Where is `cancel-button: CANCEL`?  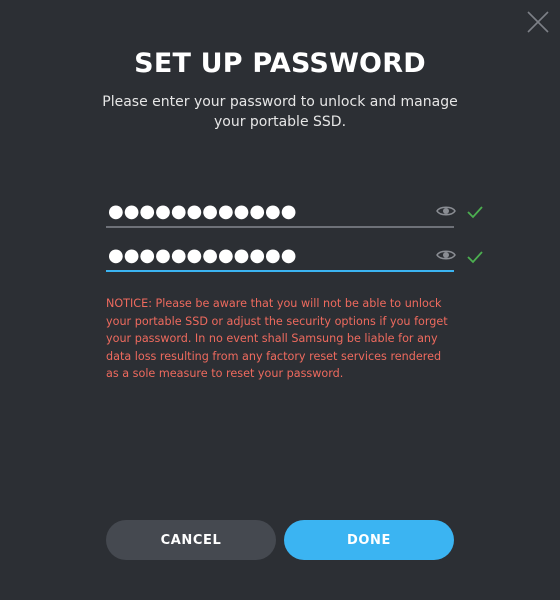 cancel-button: CANCEL is located at coordinates (191, 540).